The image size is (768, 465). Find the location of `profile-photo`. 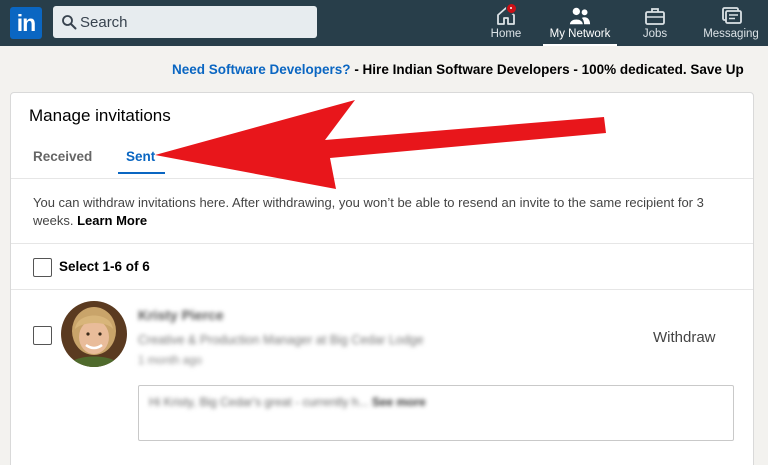

profile-photo is located at coordinates (94, 334).